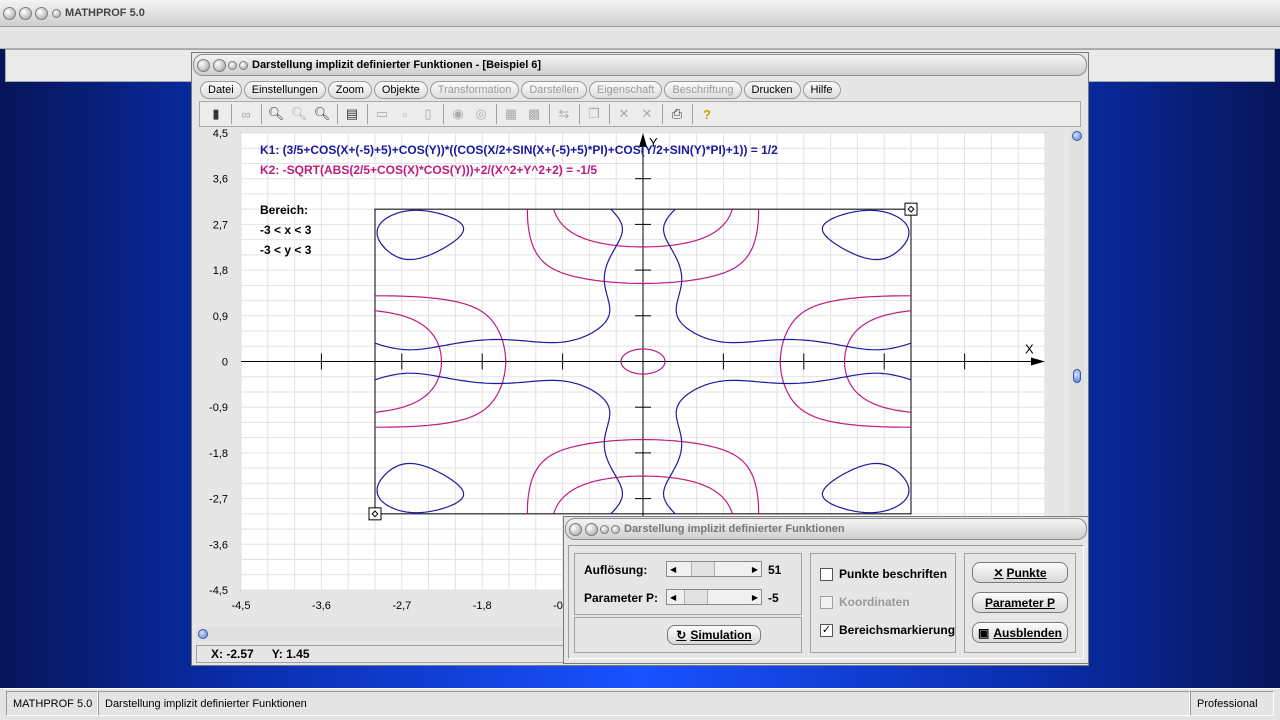  What do you see at coordinates (474, 90) in the screenshot?
I see `menu-transformation: Transformation` at bounding box center [474, 90].